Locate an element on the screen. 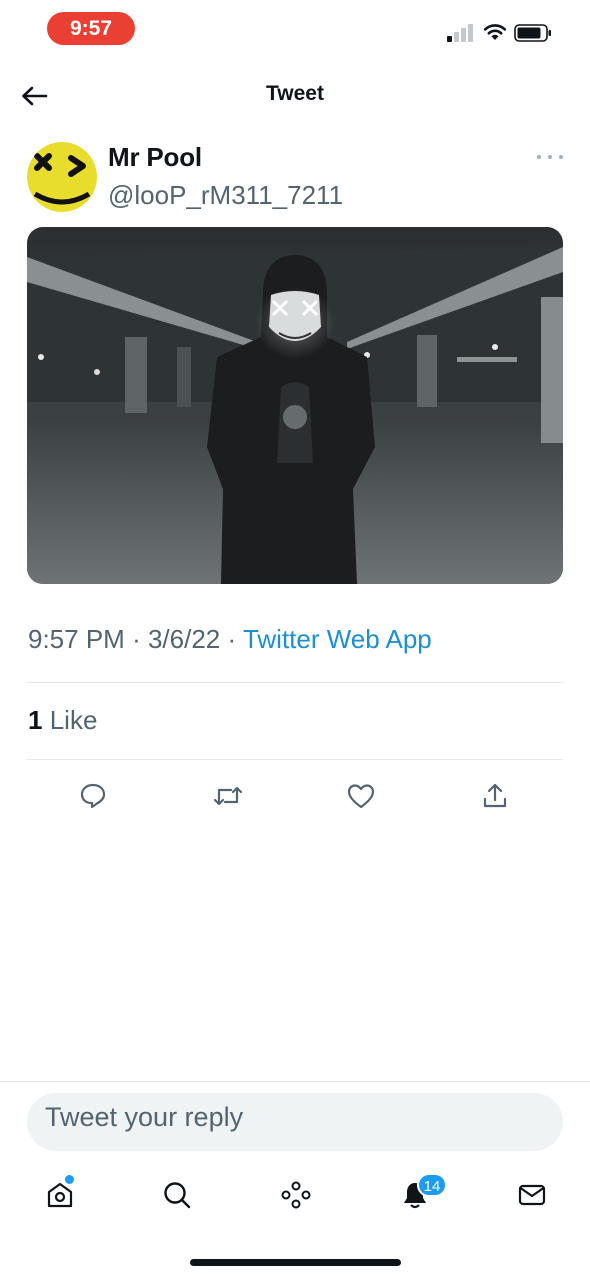 This screenshot has height=1277, width=590. reply-icon is located at coordinates (93, 796).